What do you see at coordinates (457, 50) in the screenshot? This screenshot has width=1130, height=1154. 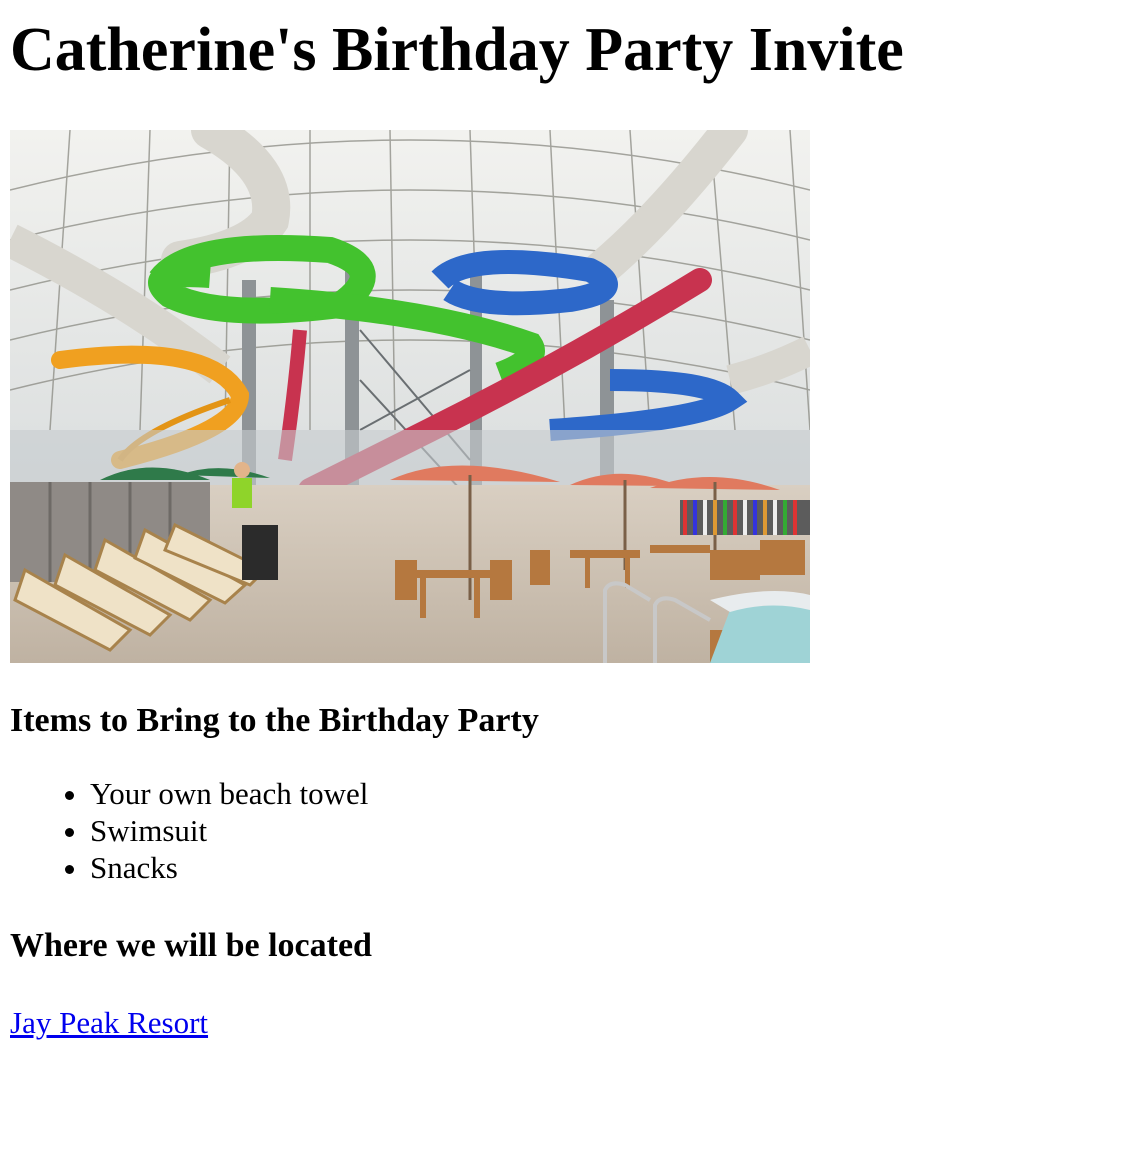 I see `page-title: Catherine's Birthday Party Invite` at bounding box center [457, 50].